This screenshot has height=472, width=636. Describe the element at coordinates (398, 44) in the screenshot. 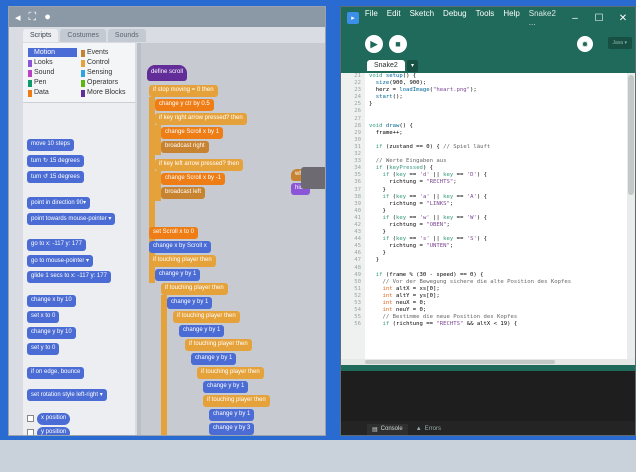

I see `stop-button: ■` at that location.